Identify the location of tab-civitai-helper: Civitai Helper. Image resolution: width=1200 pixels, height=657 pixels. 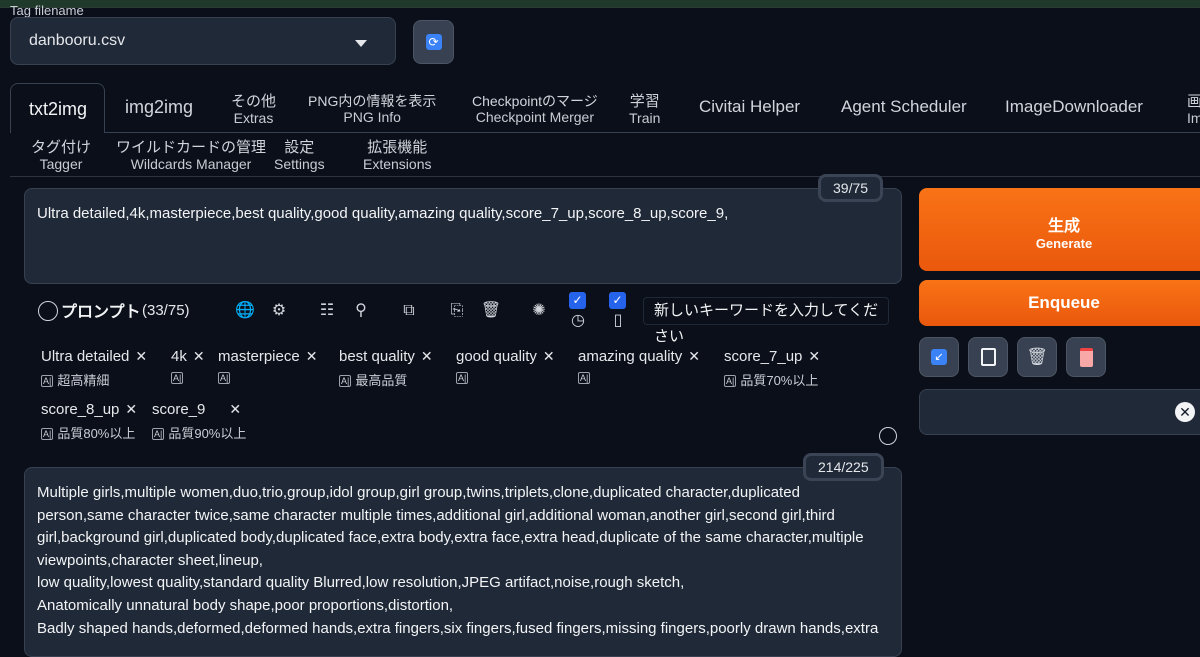
(749, 107).